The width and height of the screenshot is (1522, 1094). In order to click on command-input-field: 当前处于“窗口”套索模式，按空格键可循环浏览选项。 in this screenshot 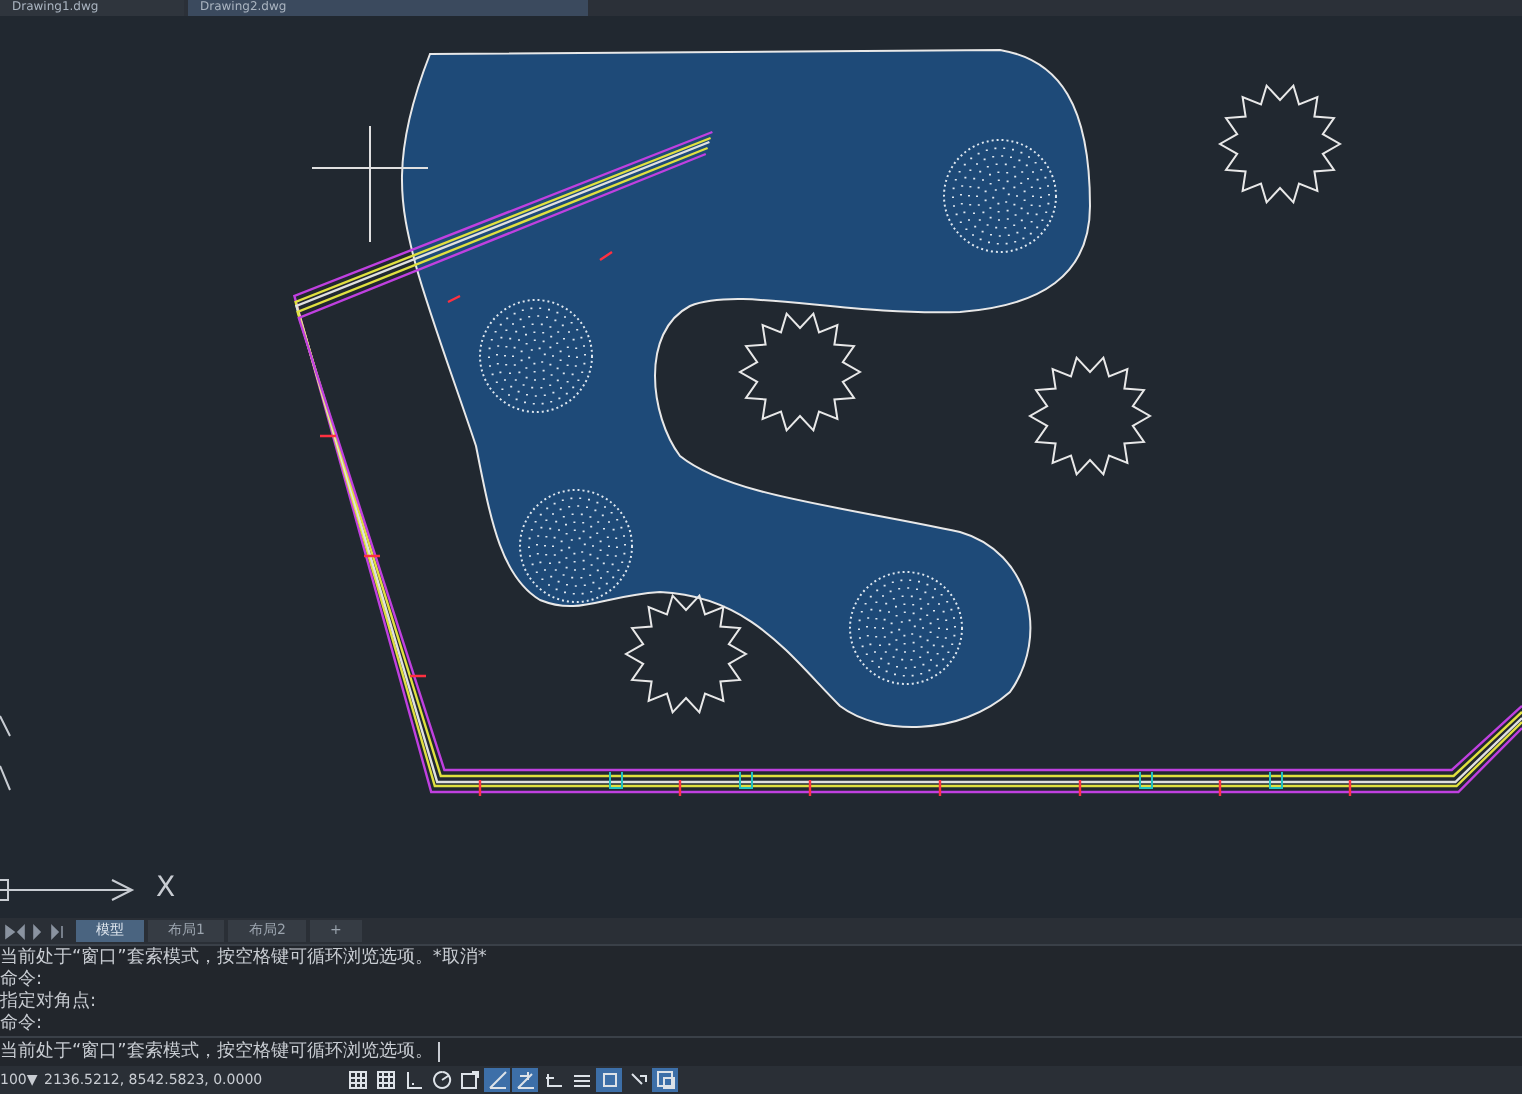, I will do `click(761, 1051)`.